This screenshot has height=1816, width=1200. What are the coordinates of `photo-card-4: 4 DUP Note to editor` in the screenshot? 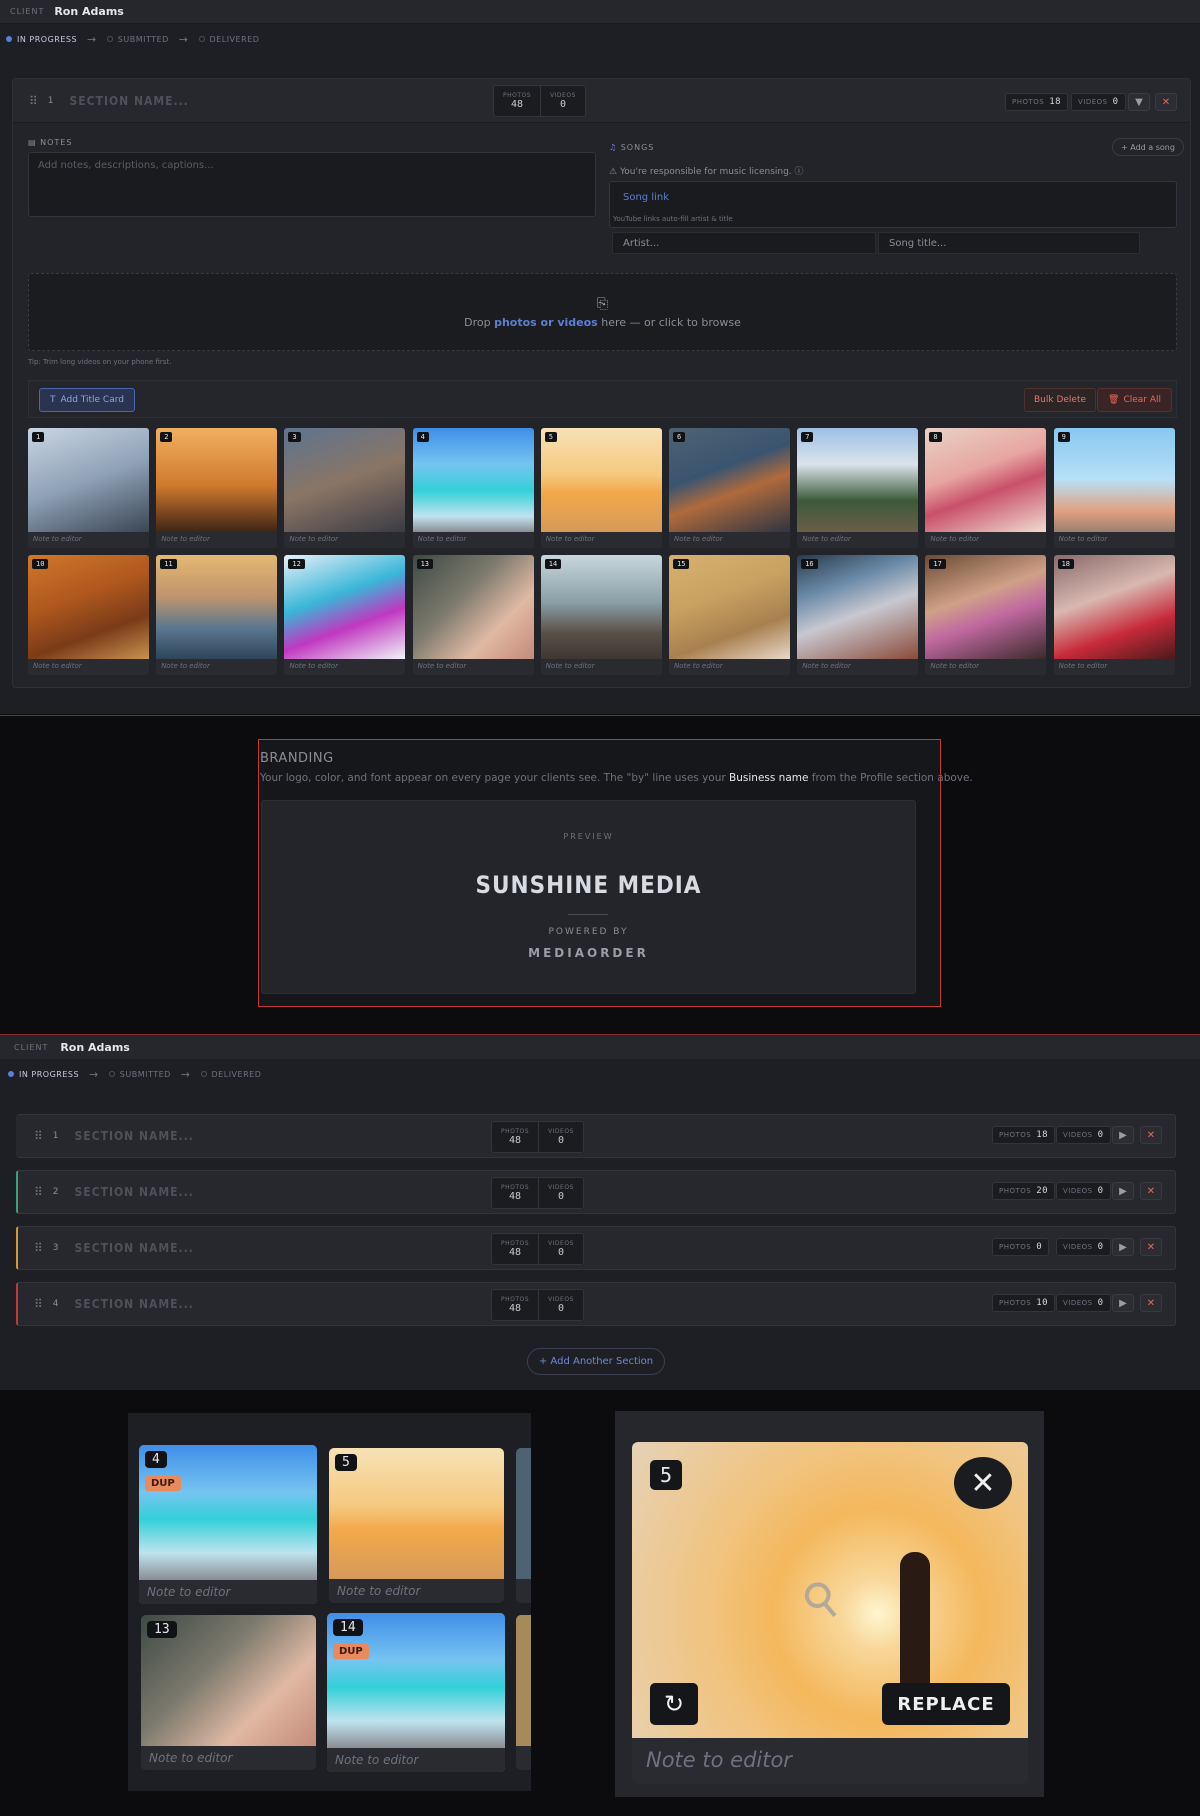 It's located at (228, 1524).